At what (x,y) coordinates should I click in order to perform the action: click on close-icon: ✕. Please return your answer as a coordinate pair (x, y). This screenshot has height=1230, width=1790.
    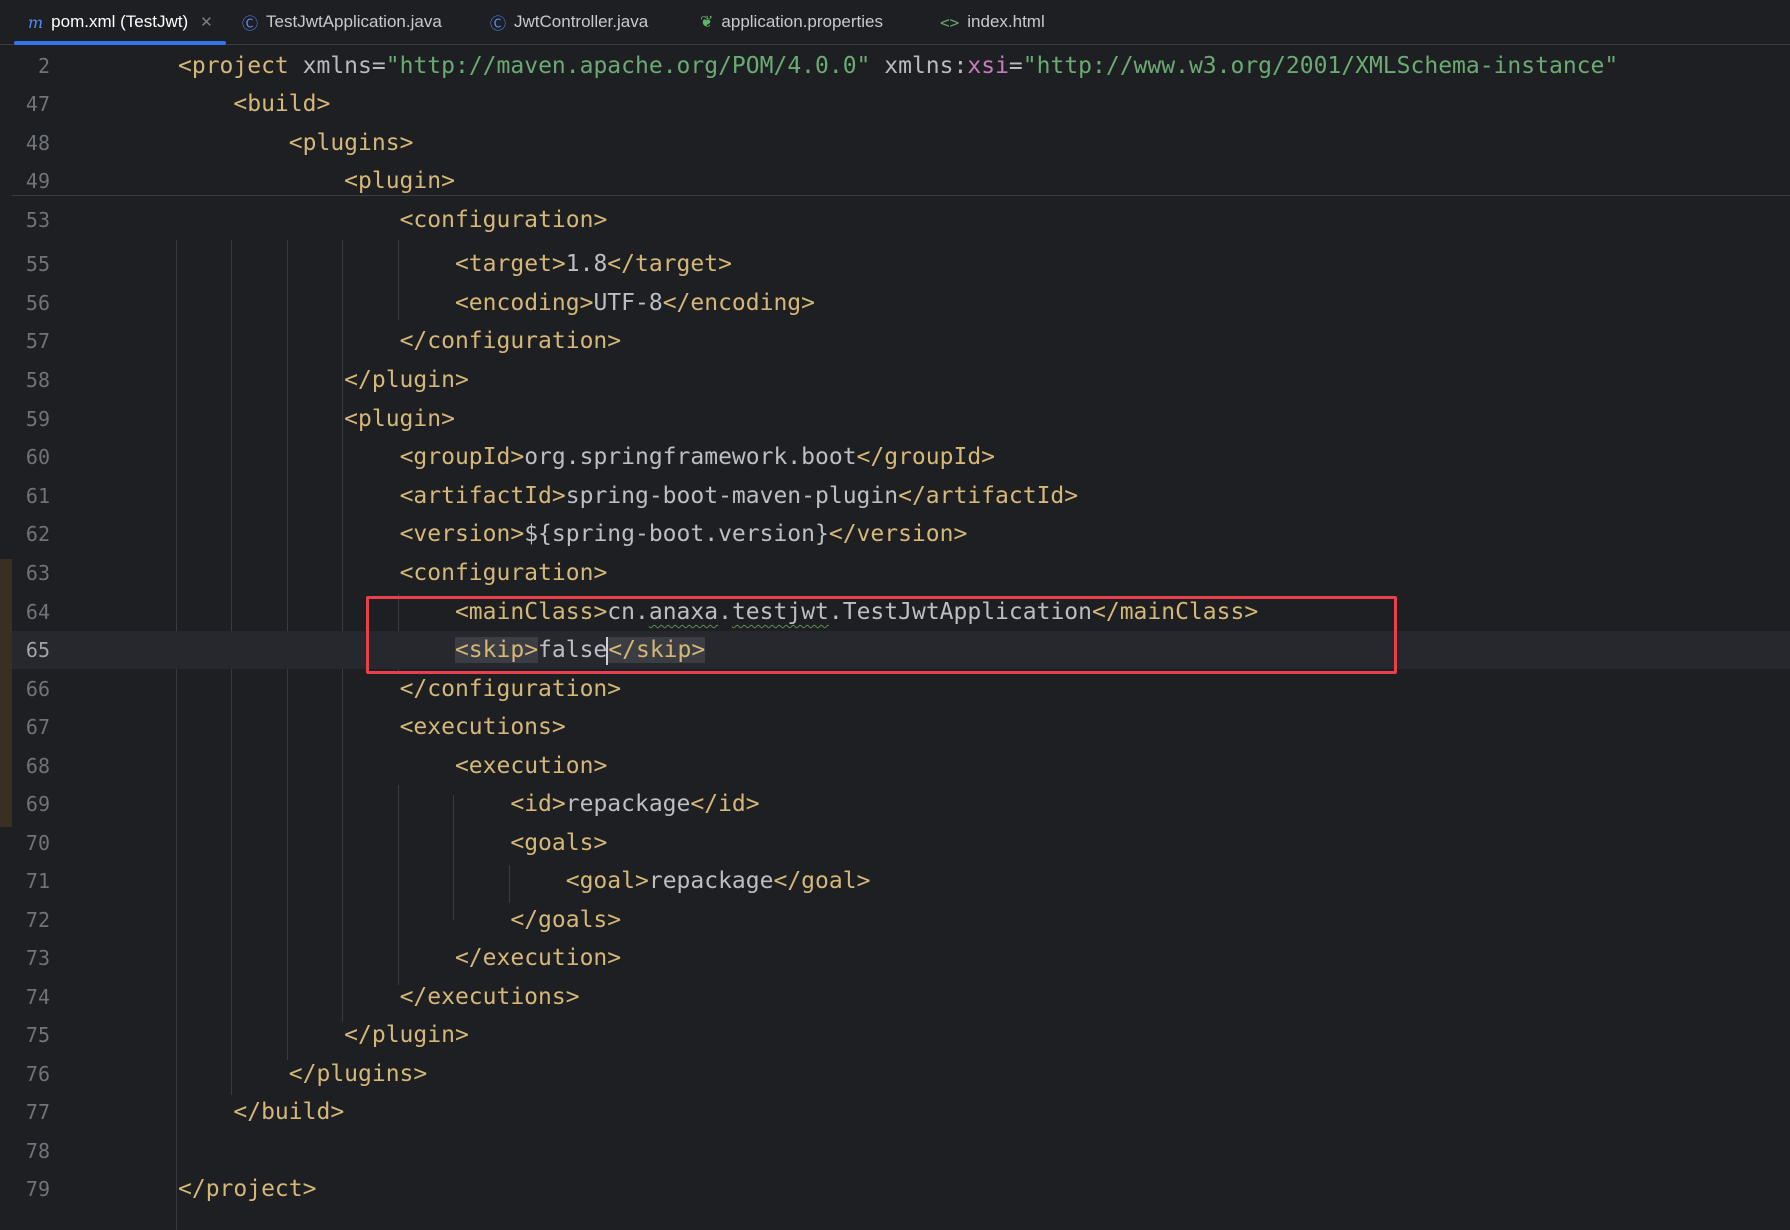
    Looking at the image, I should click on (206, 22).